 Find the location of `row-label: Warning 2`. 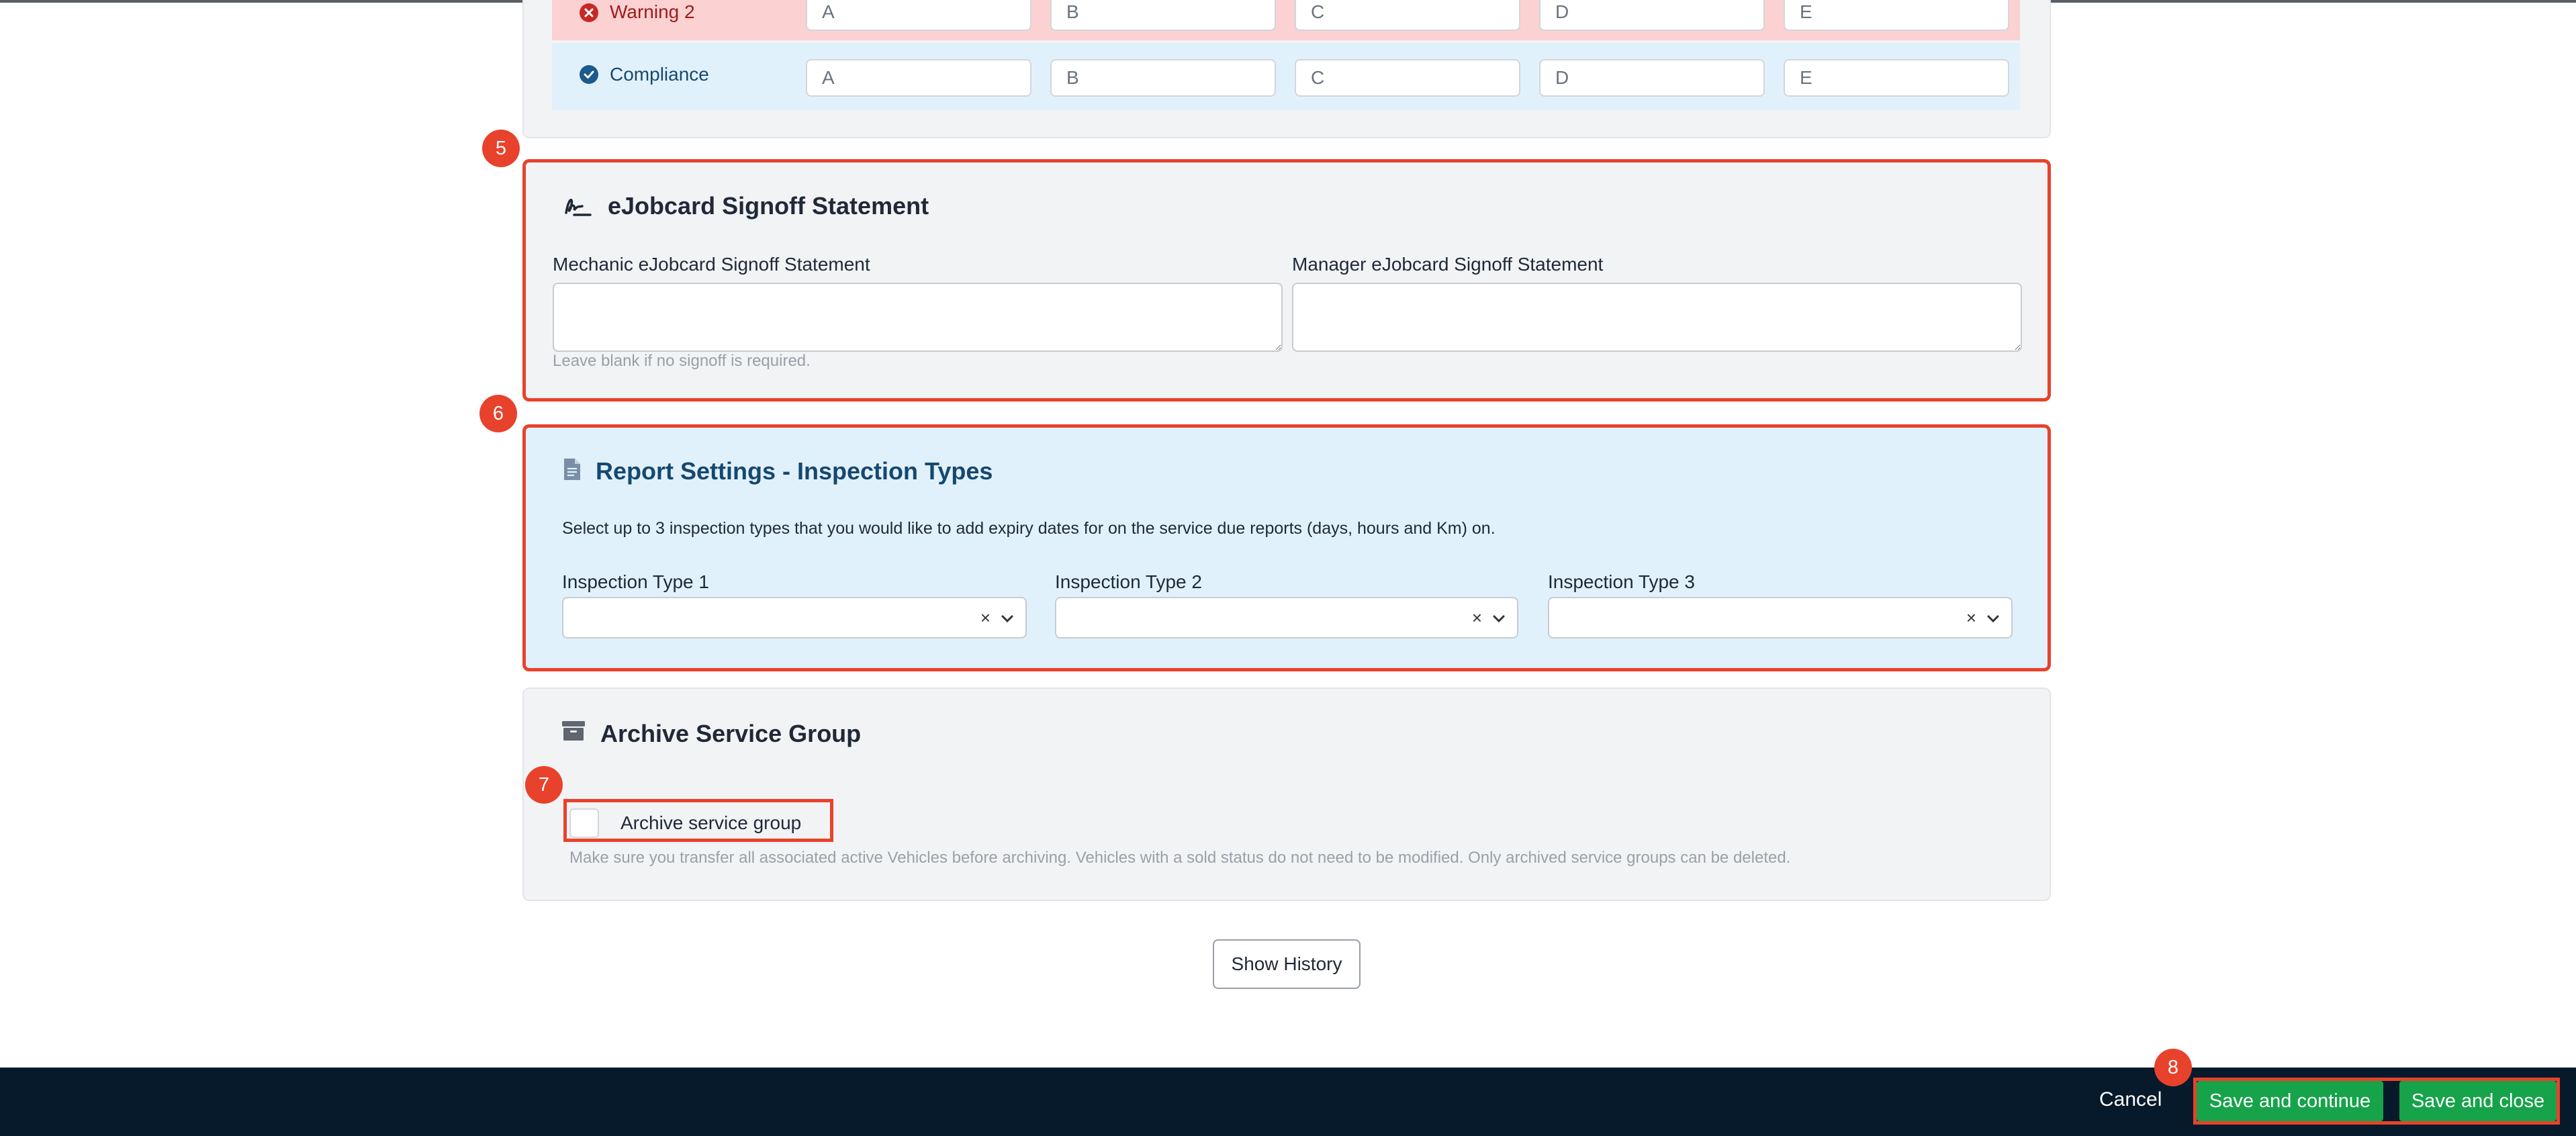

row-label: Warning 2 is located at coordinates (652, 11).